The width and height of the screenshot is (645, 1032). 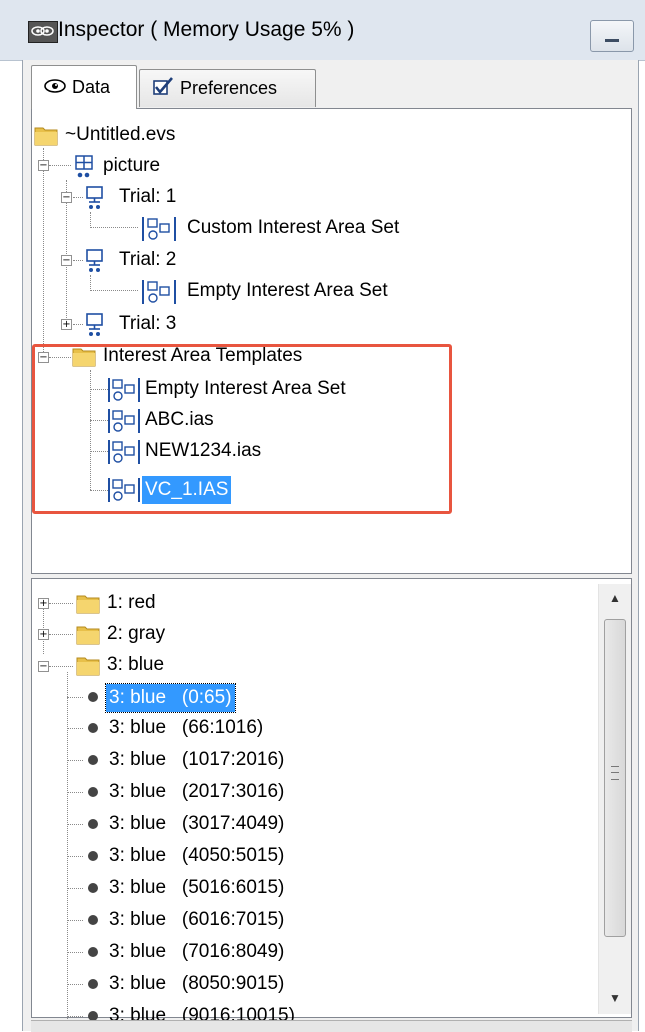 I want to click on collapse-blue-button: −, so click(x=43, y=666).